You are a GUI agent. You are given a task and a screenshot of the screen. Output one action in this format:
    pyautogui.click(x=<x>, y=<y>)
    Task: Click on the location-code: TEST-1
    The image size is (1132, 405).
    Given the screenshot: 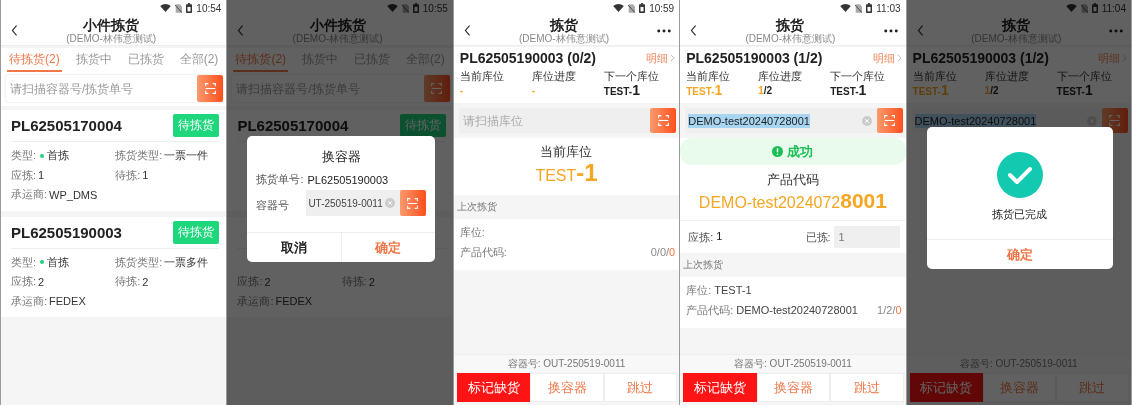 What is the action you would take?
    pyautogui.click(x=566, y=174)
    